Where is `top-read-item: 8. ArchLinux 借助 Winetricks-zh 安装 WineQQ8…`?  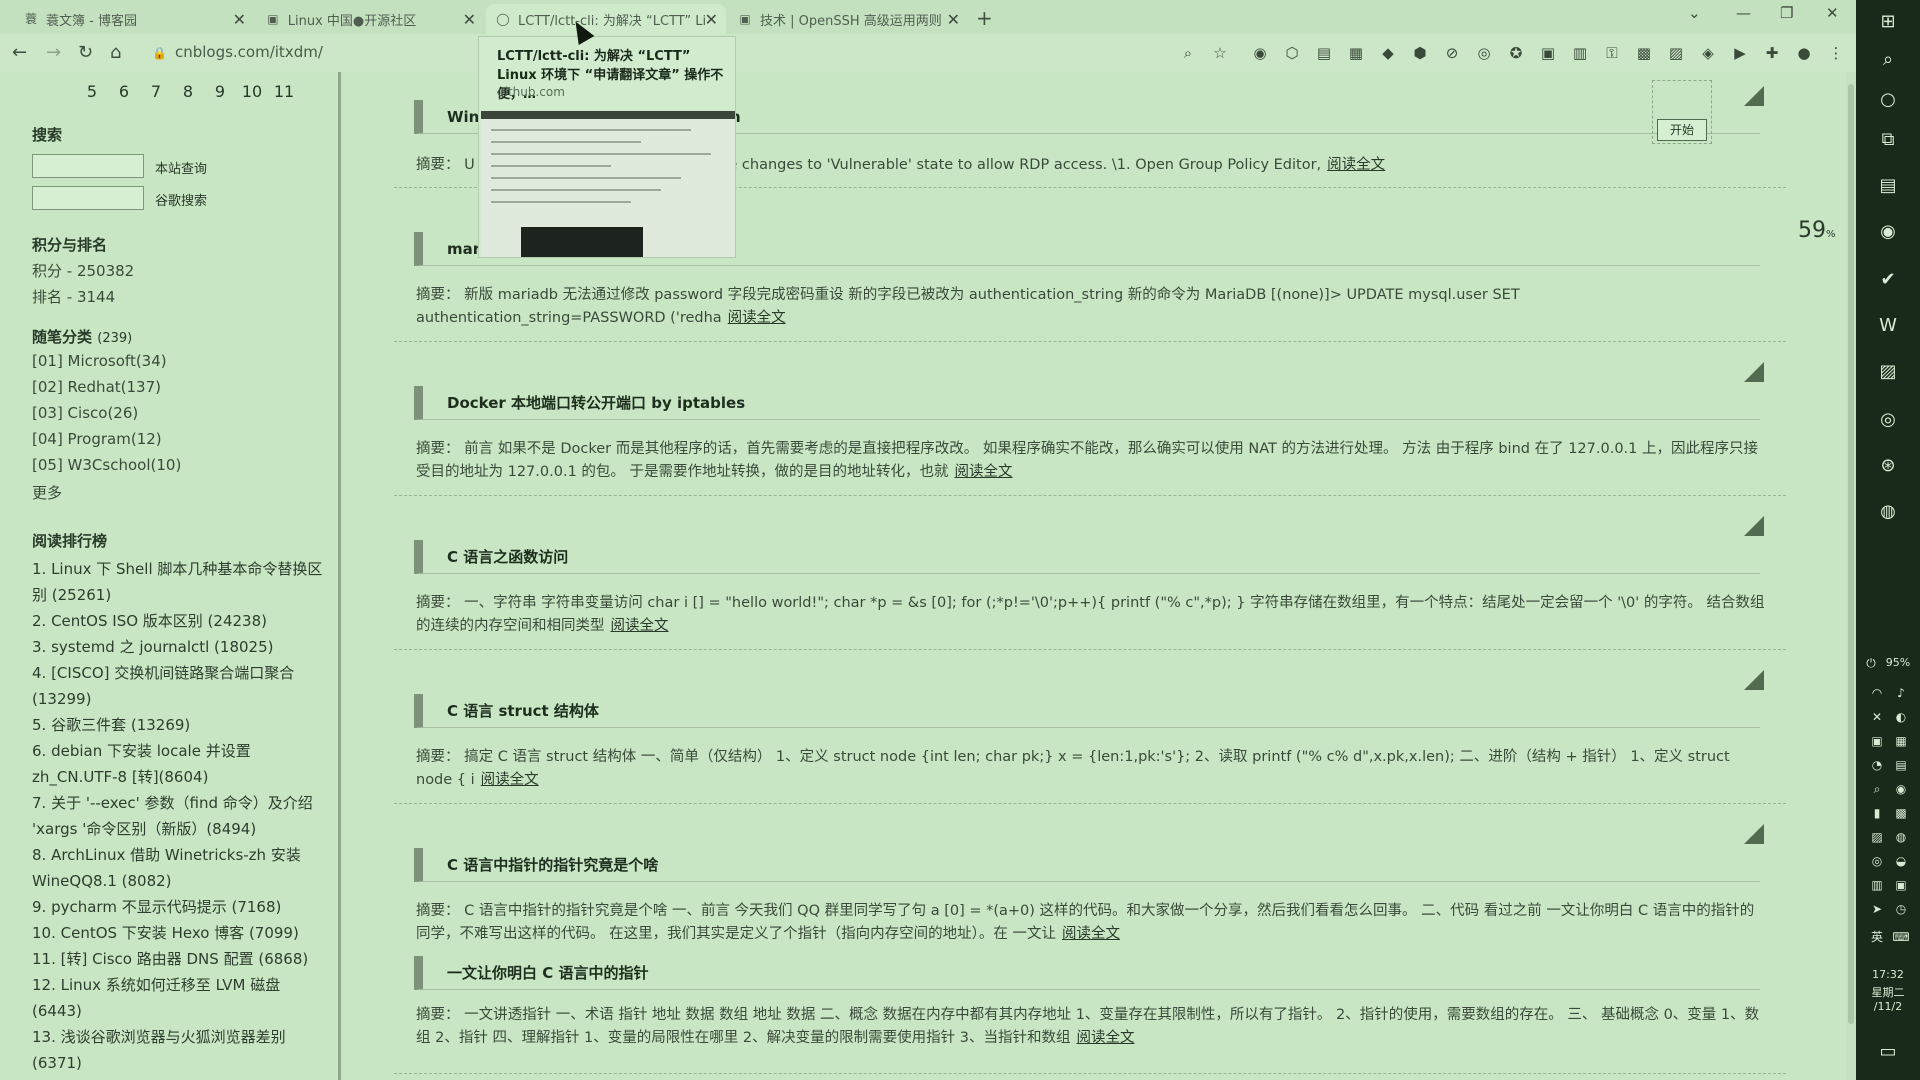
top-read-item: 8. ArchLinux 借助 Winetricks-zh 安装 WineQQ8… is located at coordinates (182, 868).